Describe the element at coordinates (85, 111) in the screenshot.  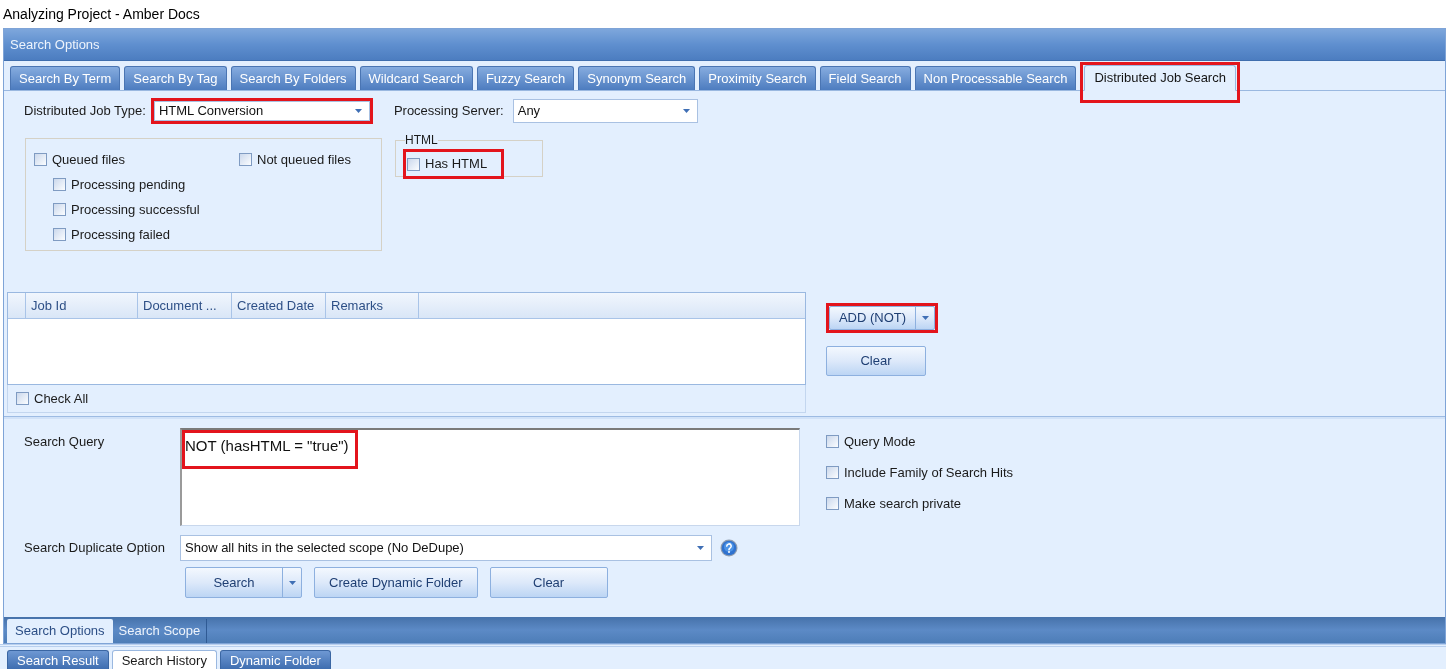
I see `field-label: Distributed Job Type:` at that location.